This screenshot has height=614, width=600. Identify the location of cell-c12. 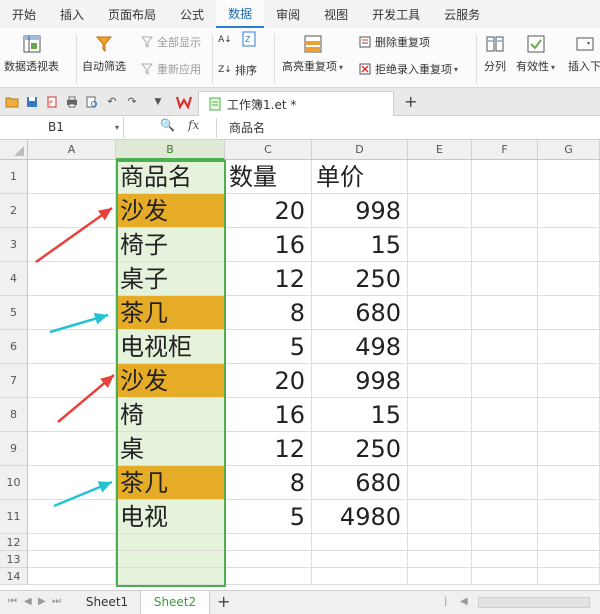
(268, 542).